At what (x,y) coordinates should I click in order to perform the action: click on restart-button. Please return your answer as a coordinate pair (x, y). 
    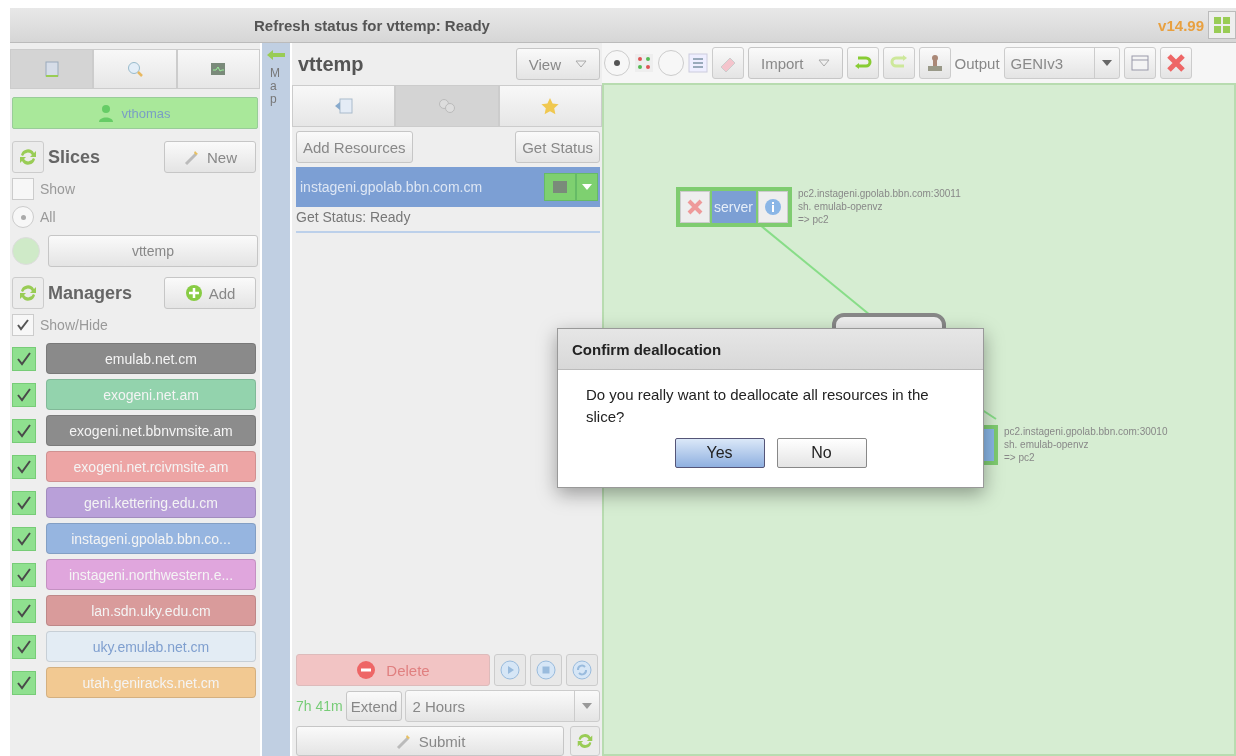
    Looking at the image, I should click on (582, 670).